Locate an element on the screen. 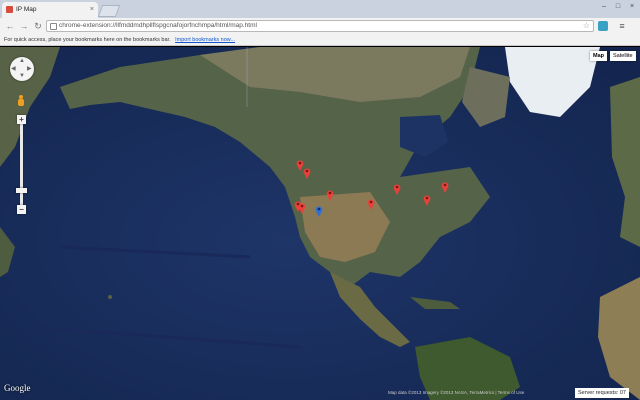  maximize-button: □ is located at coordinates (618, 6).